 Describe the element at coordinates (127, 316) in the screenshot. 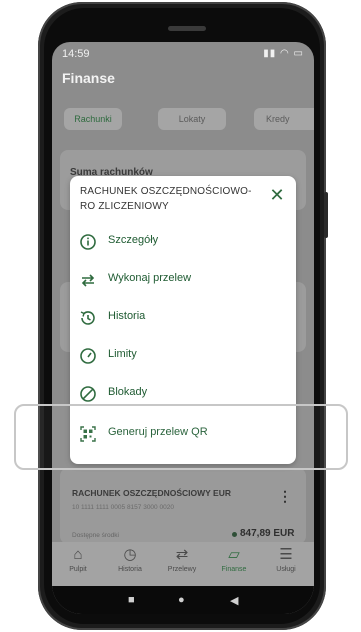

I see `menu-item-label: Historia` at that location.